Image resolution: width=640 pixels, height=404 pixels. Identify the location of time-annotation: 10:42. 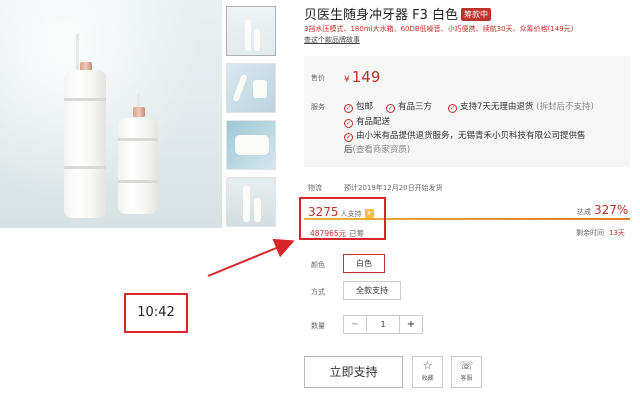
(156, 313).